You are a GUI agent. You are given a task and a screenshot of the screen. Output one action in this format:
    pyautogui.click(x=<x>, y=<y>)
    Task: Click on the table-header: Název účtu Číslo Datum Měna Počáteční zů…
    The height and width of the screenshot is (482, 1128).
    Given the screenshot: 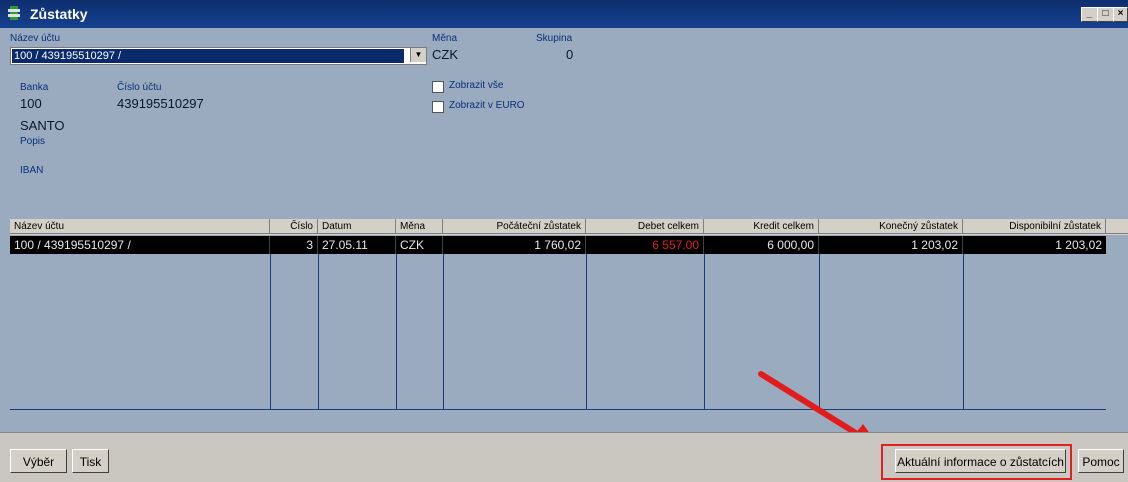 What is the action you would take?
    pyautogui.click(x=569, y=227)
    